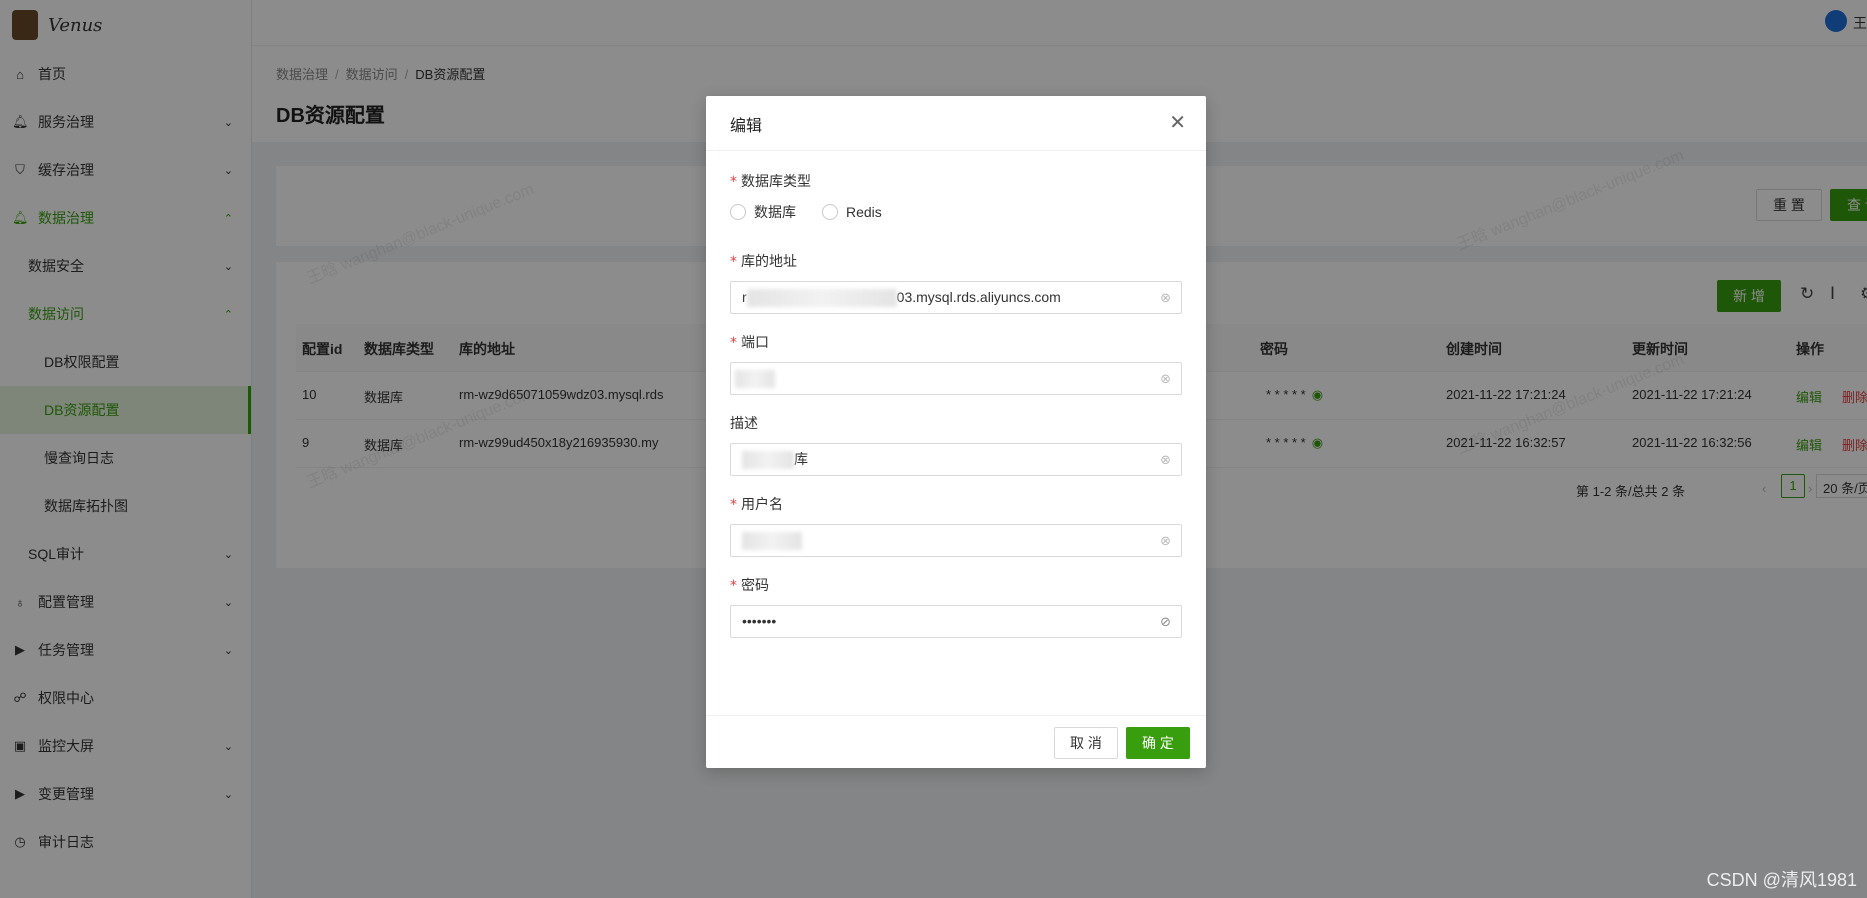 The image size is (1867, 898). I want to click on eye-invisible-icon: ⊘, so click(1165, 621).